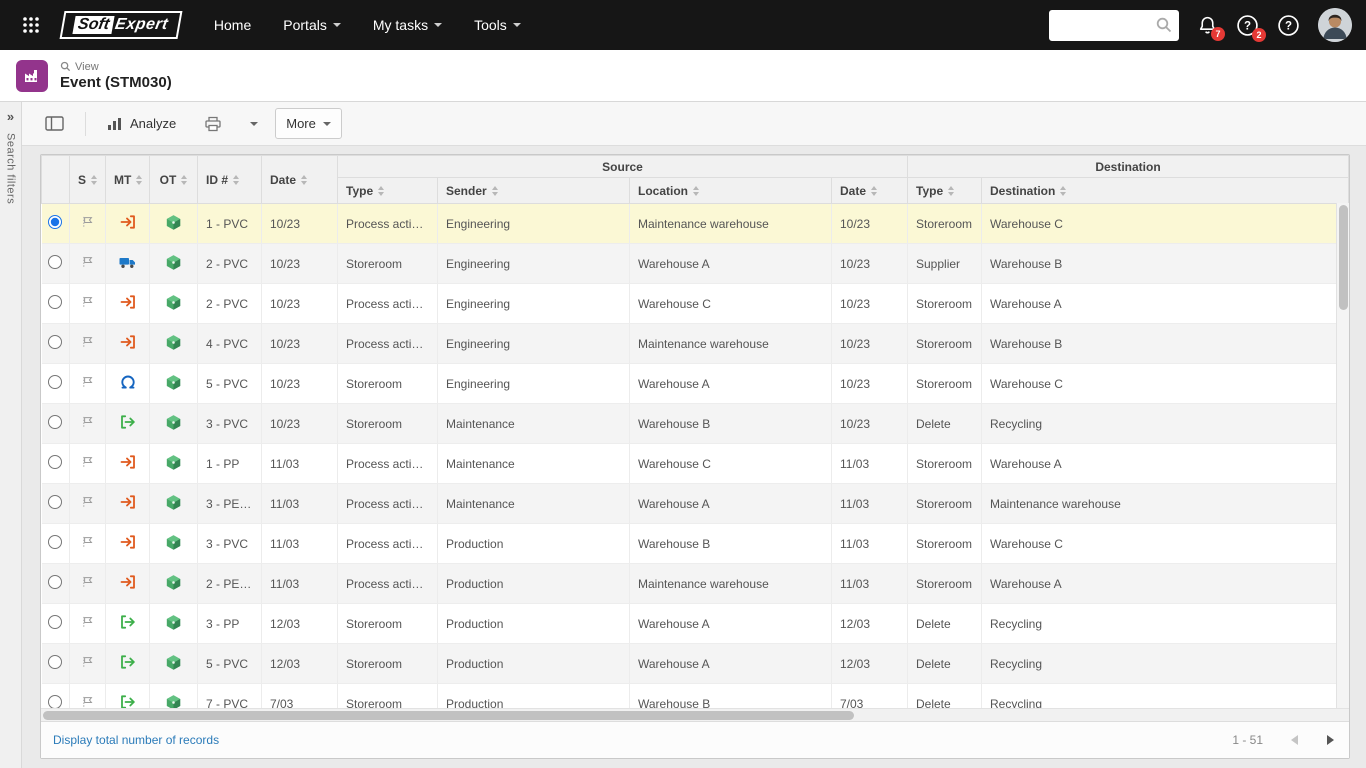 The height and width of the screenshot is (768, 1366). What do you see at coordinates (336, 25) in the screenshot?
I see `chevron-down-icon` at bounding box center [336, 25].